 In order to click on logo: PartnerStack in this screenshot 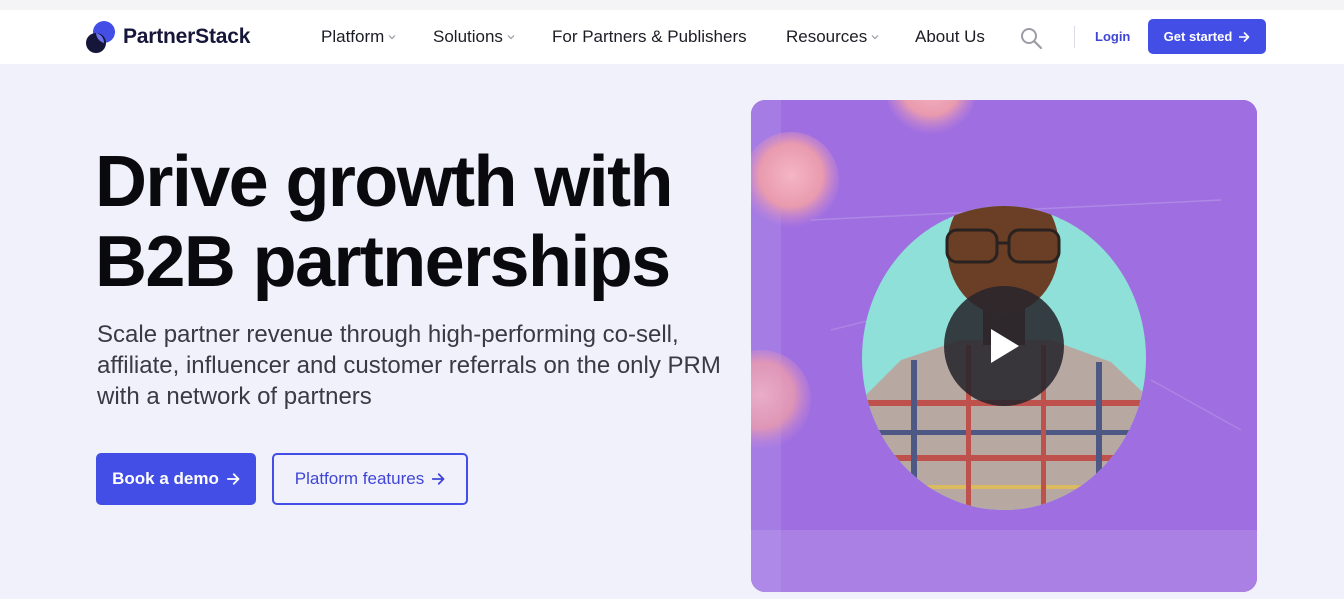, I will do `click(167, 37)`.